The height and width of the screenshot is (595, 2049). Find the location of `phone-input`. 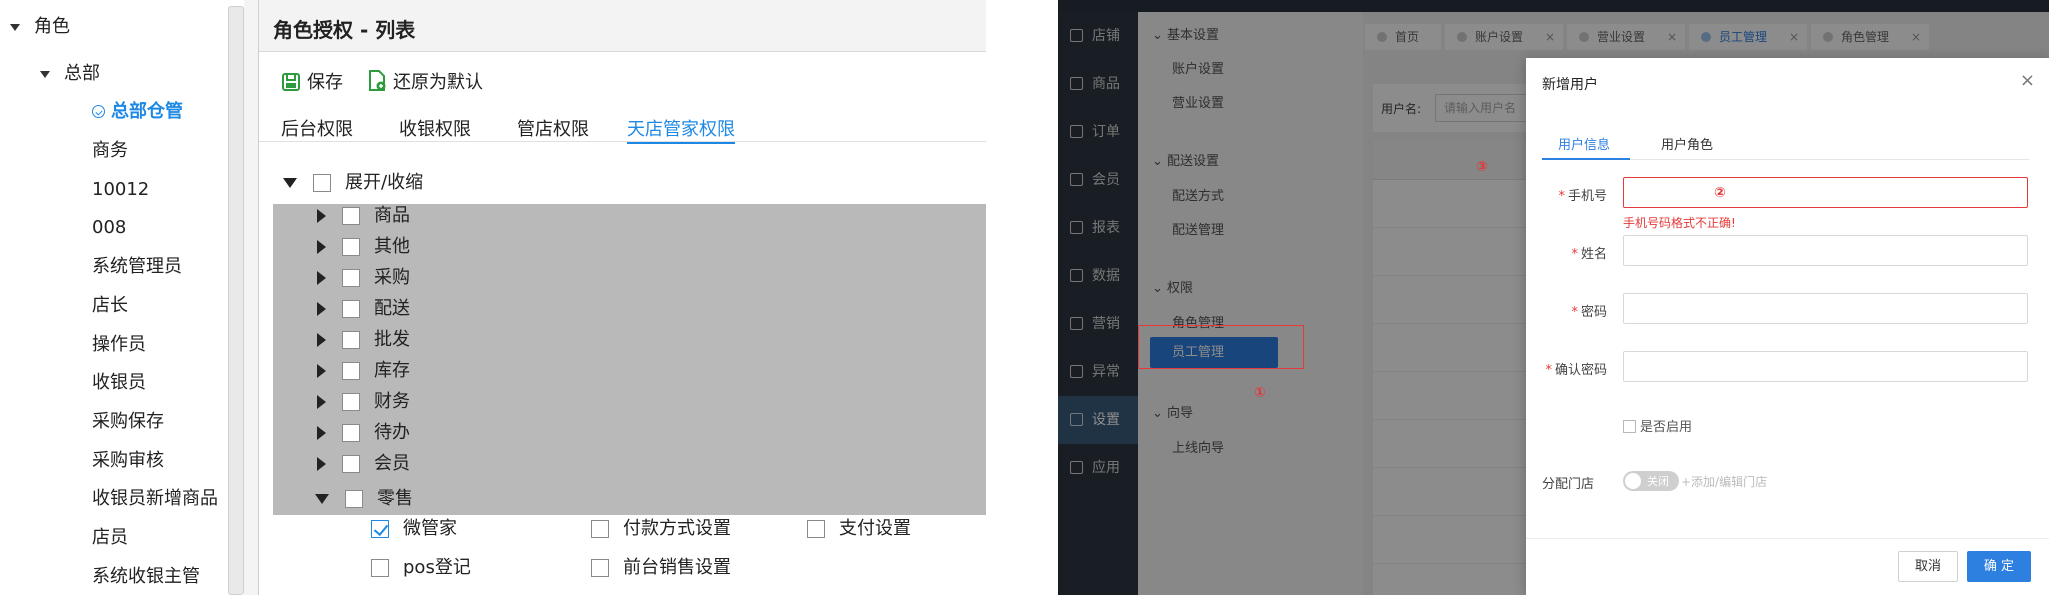

phone-input is located at coordinates (1825, 192).